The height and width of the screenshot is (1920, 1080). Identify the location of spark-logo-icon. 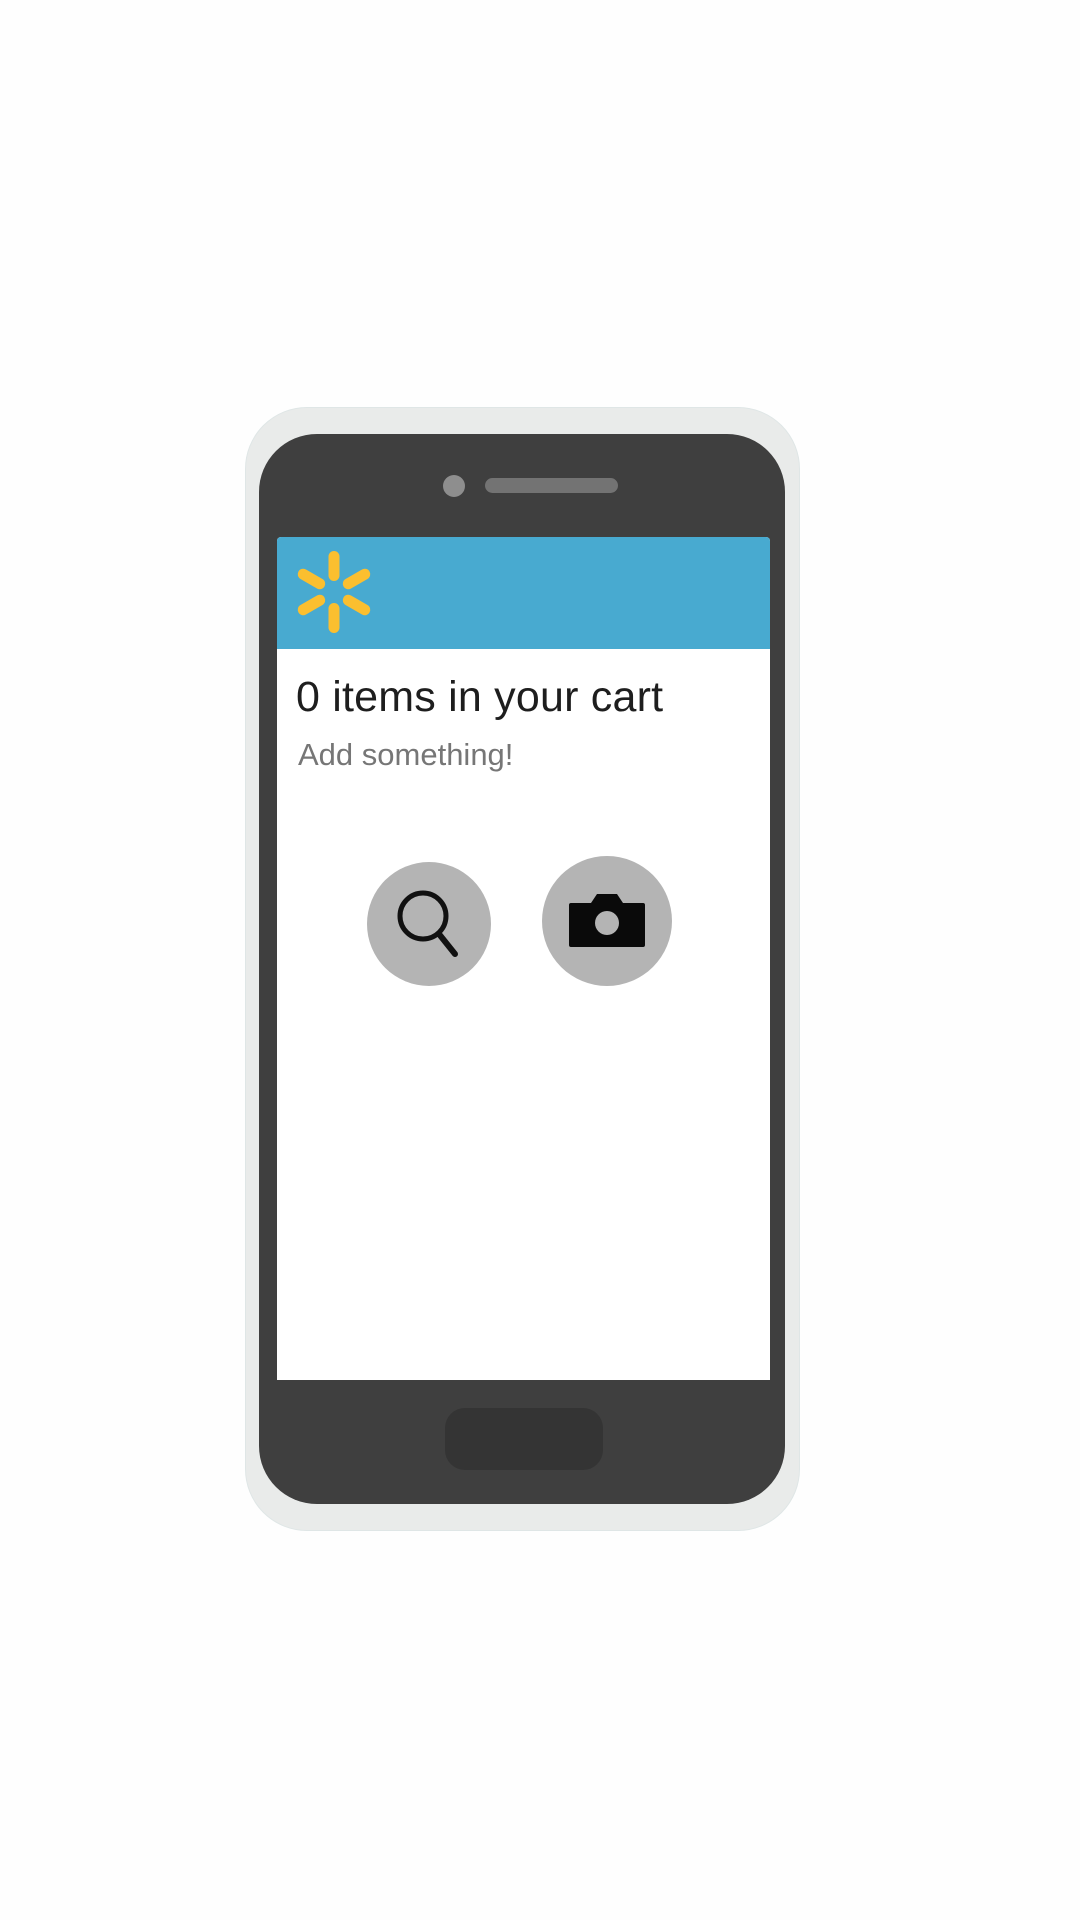
(334, 592).